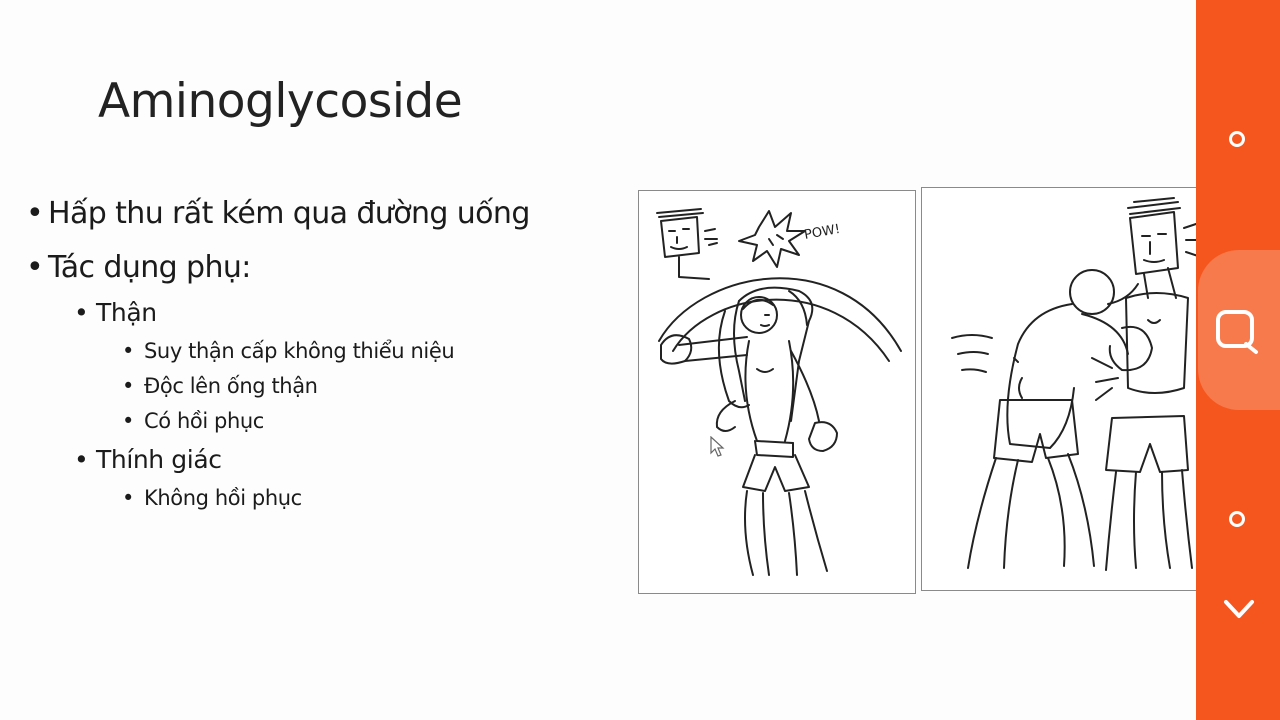 This screenshot has width=1280, height=720. I want to click on bullet-item: • Suy thận cấp không thiểu niệu, so click(288, 351).